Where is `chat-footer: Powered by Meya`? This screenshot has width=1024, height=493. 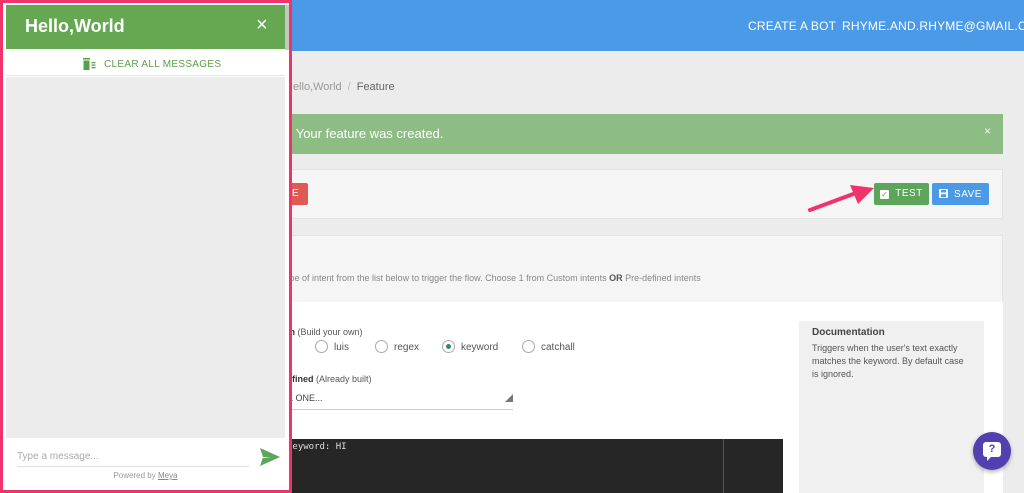 chat-footer: Powered by Meya is located at coordinates (145, 463).